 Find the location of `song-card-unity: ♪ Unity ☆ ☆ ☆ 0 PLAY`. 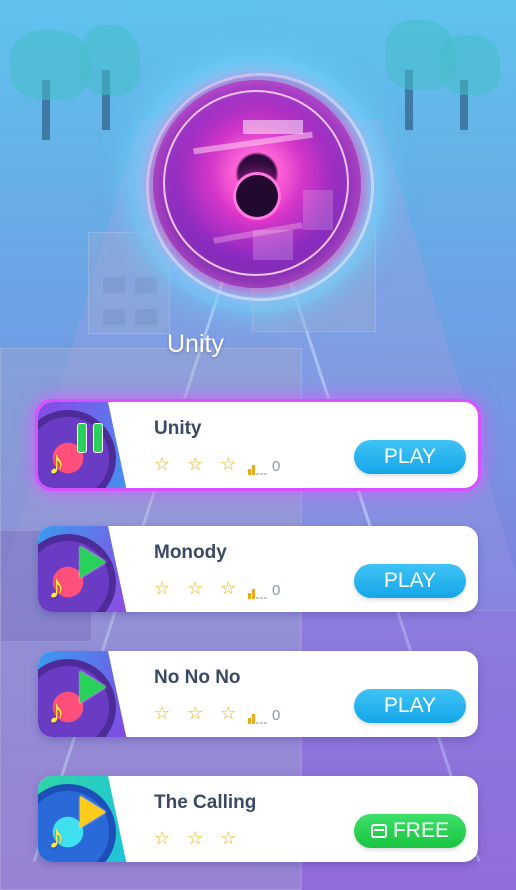

song-card-unity: ♪ Unity ☆ ☆ ☆ 0 PLAY is located at coordinates (258, 445).